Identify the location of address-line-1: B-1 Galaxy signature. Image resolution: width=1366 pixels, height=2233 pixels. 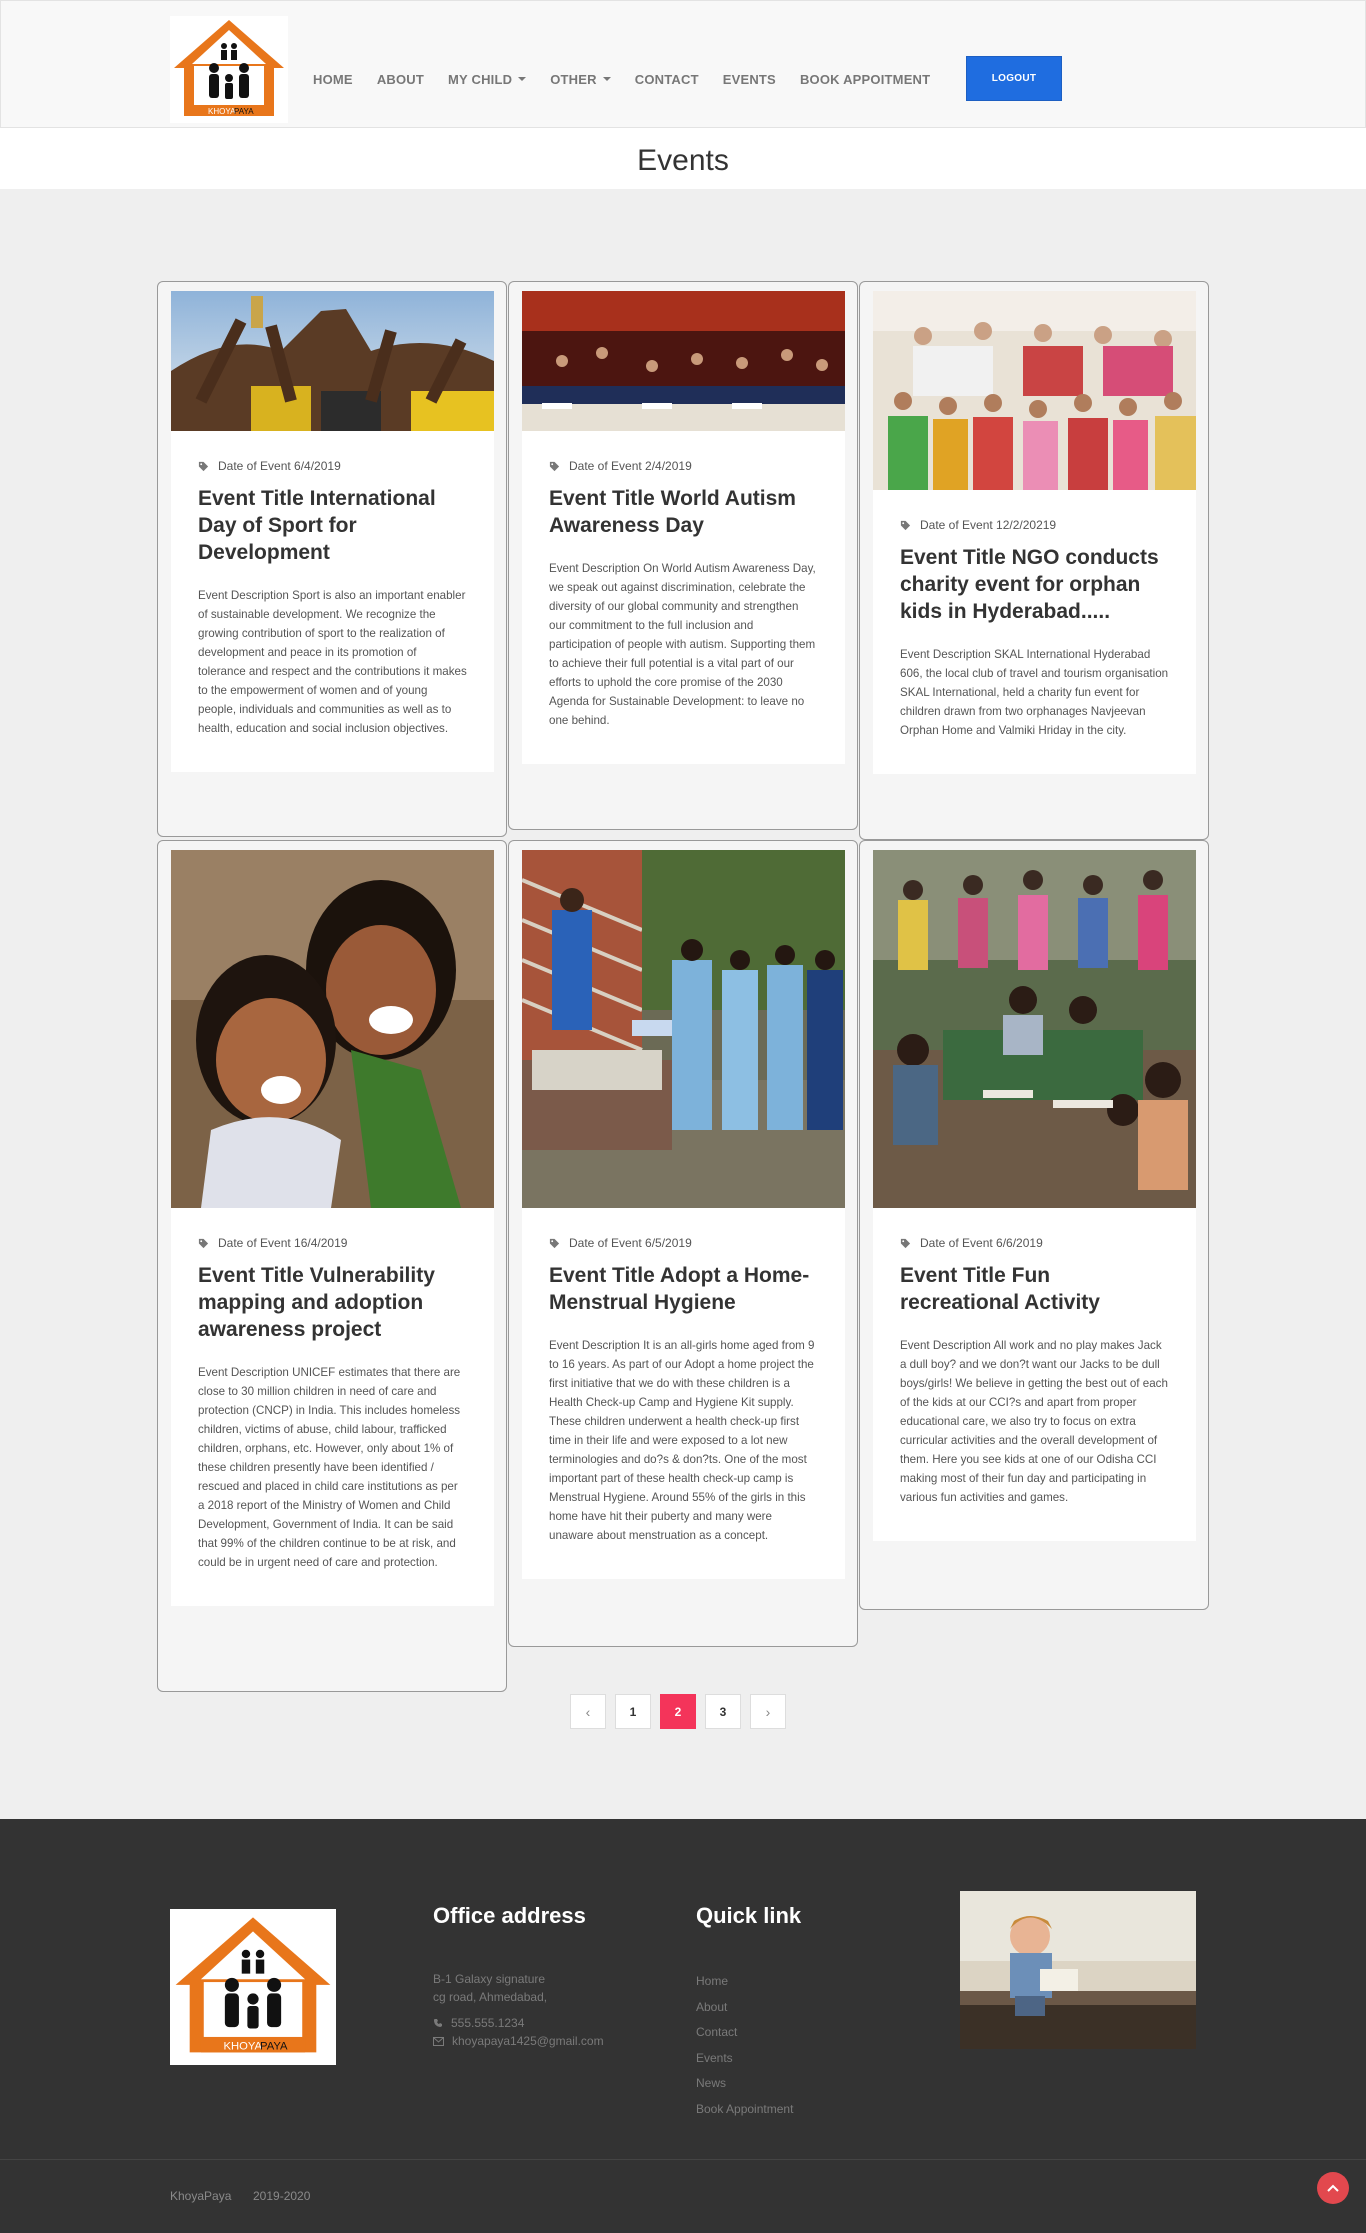
(489, 1979).